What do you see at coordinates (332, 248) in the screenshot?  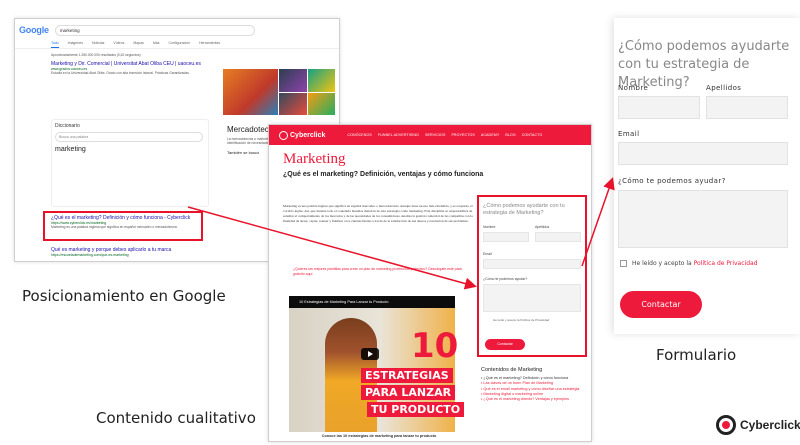 I see `arrow-google-to-form` at bounding box center [332, 248].